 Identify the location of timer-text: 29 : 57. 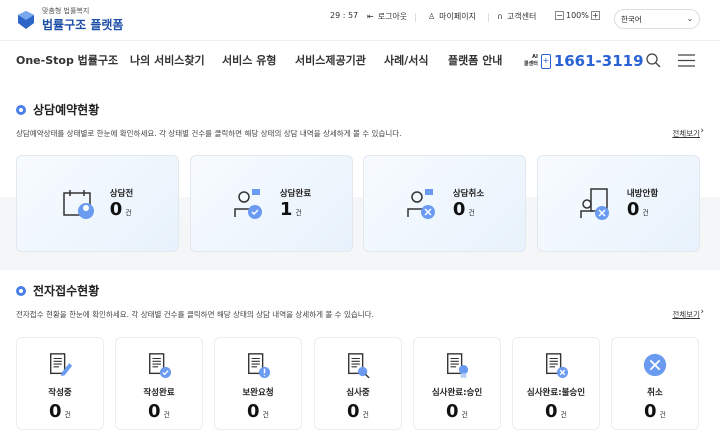
(344, 15).